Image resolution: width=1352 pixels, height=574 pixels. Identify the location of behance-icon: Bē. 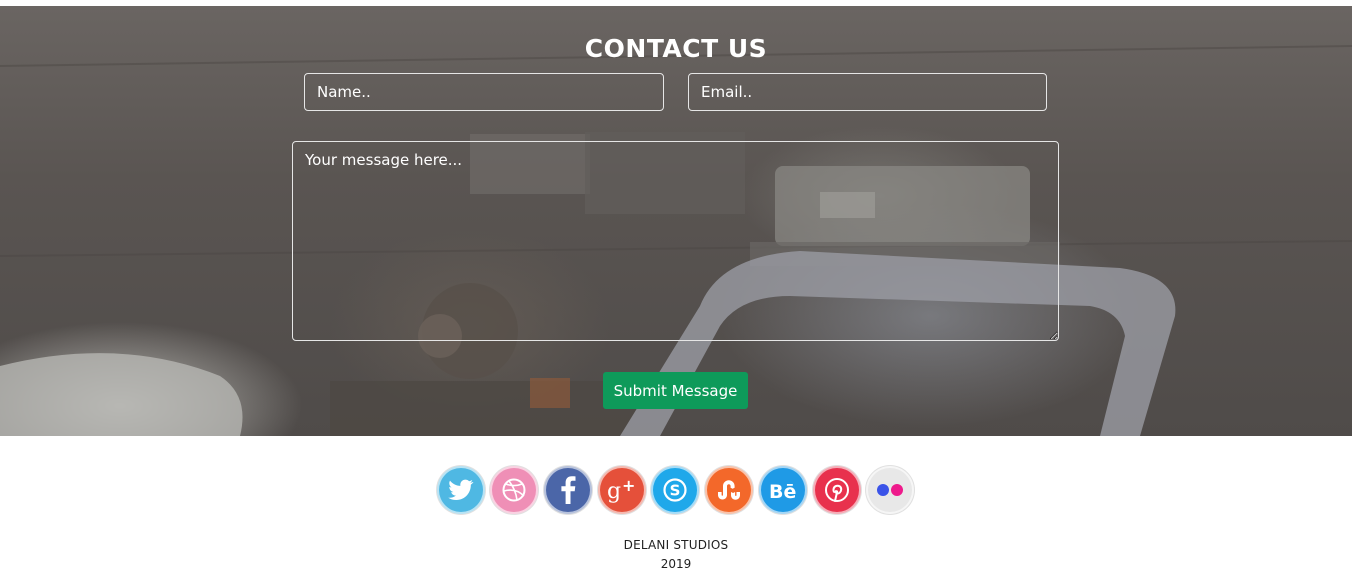
(783, 490).